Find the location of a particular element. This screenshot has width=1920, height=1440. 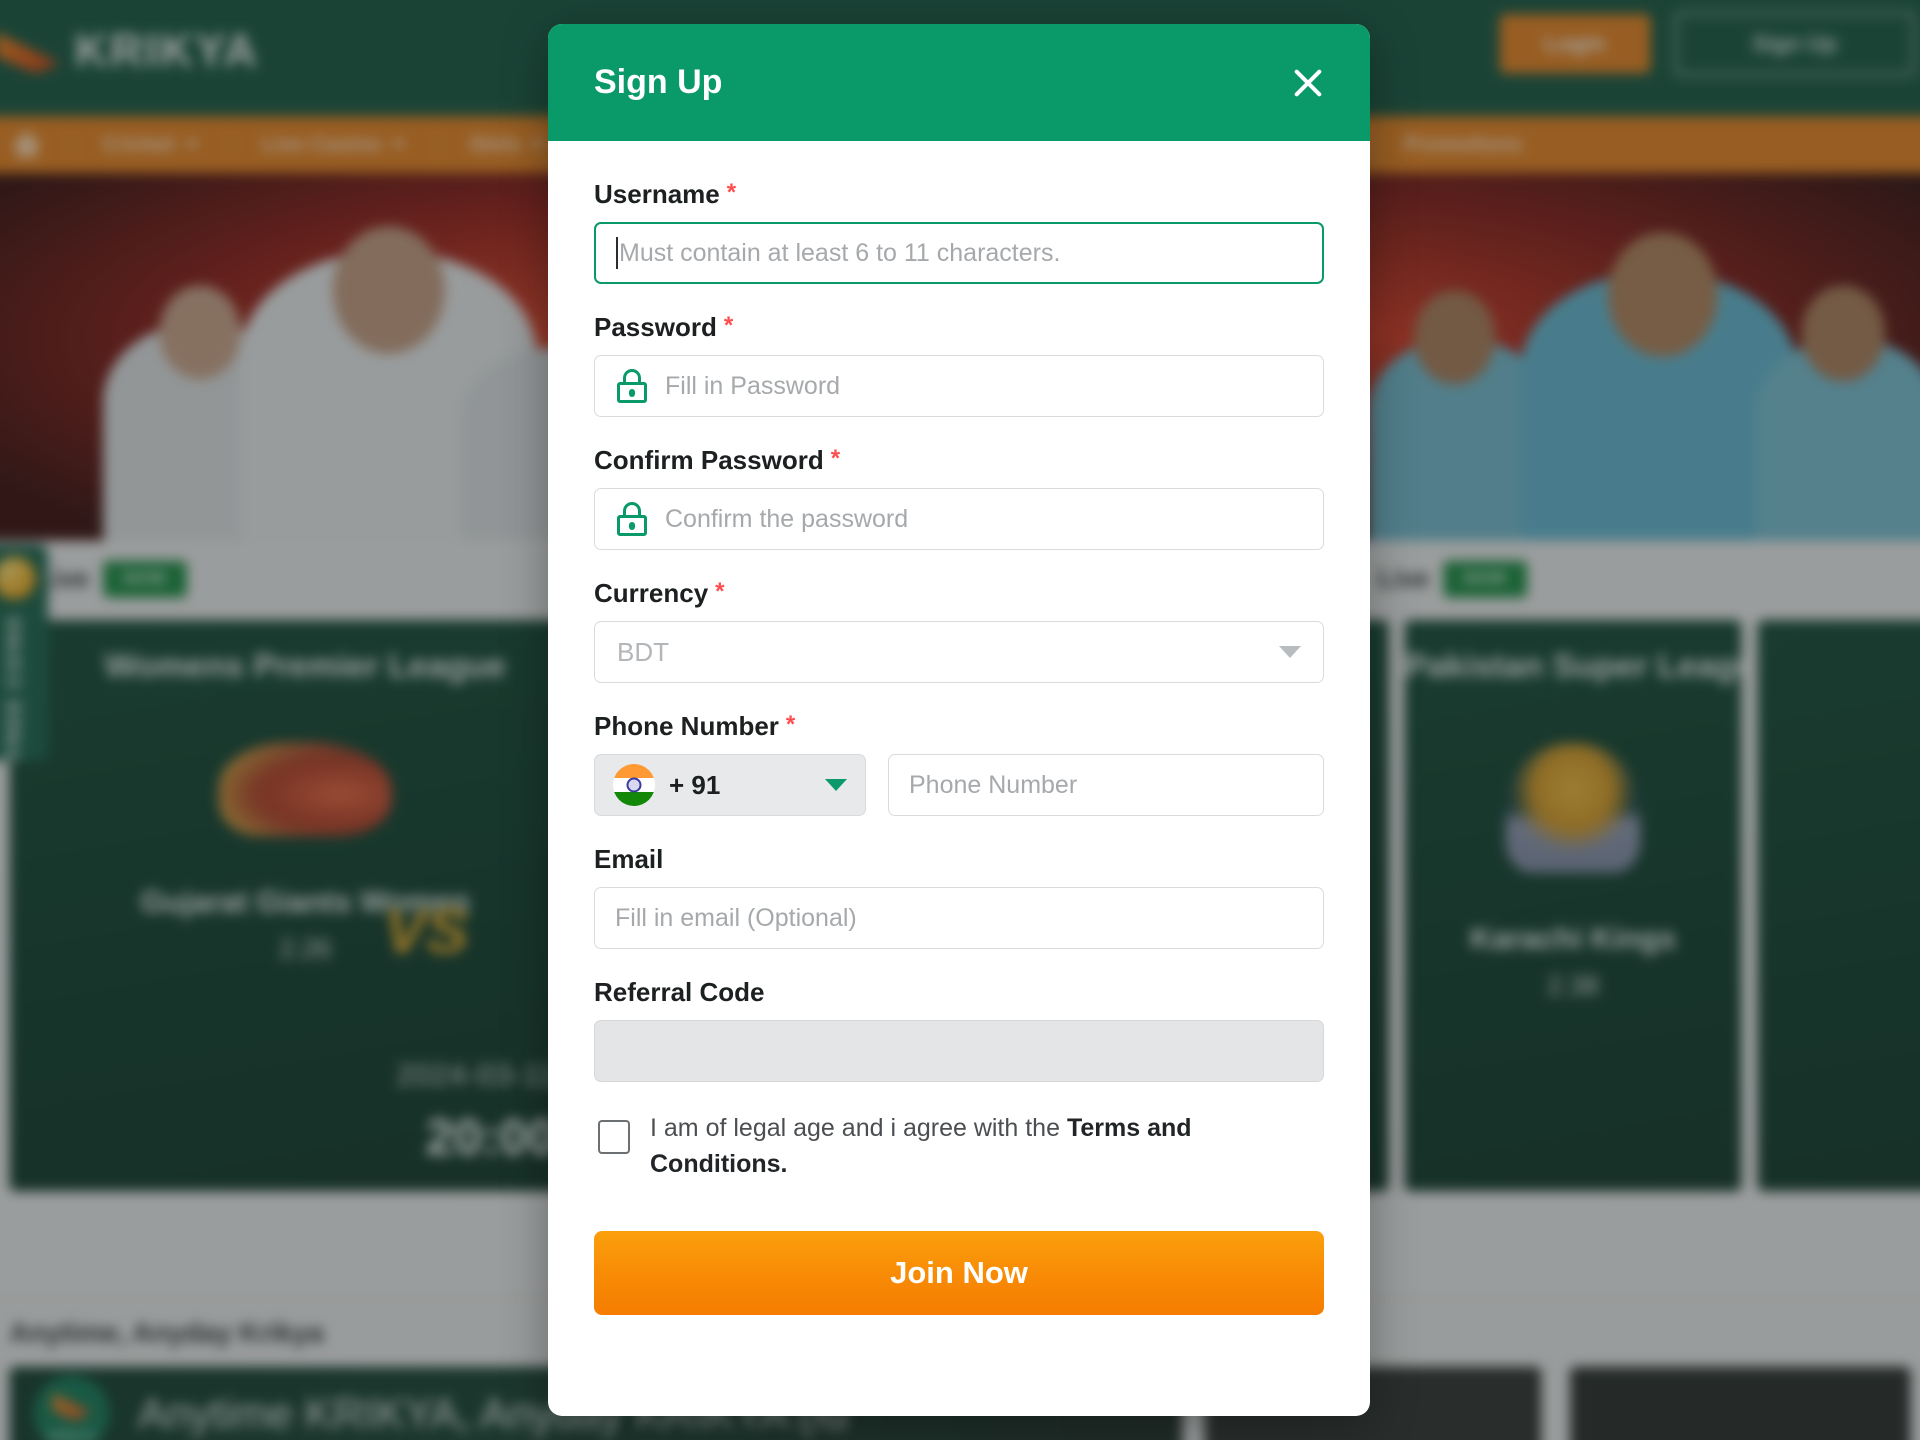

field-password: Password * Fill in Password is located at coordinates (959, 364).